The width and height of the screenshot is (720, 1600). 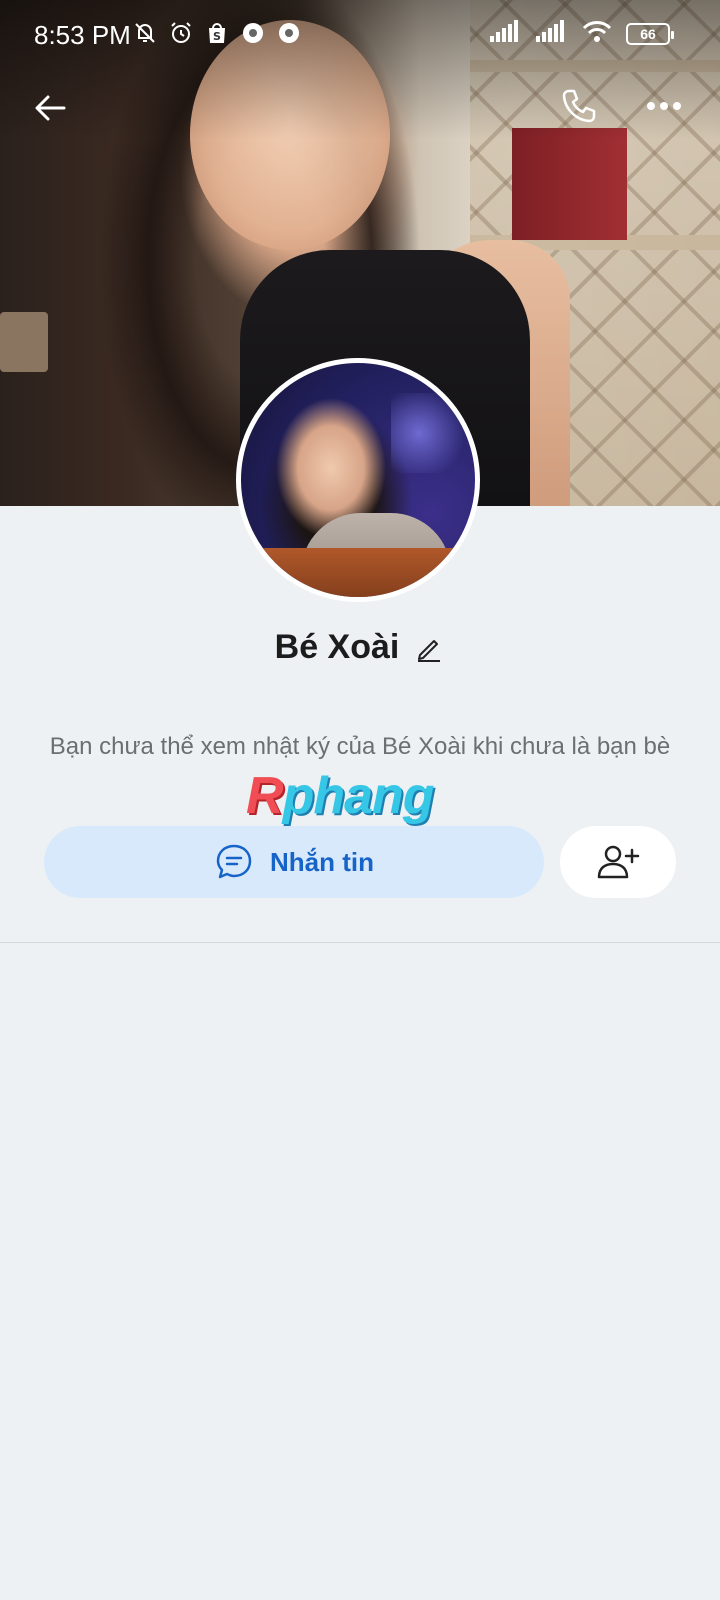 I want to click on wifi-icon, so click(x=597, y=33).